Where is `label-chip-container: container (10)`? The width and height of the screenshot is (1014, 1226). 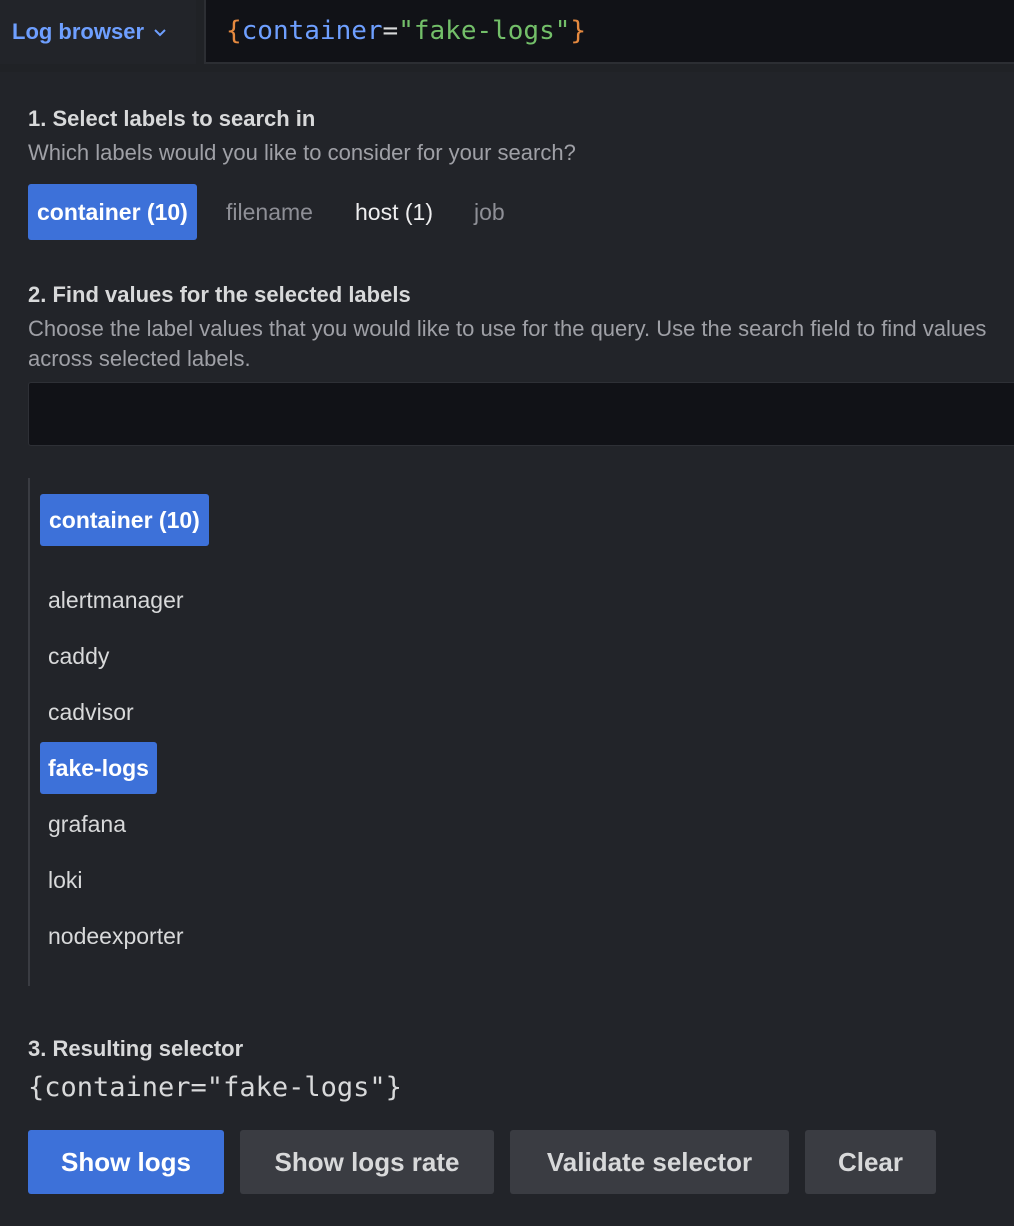 label-chip-container: container (10) is located at coordinates (112, 212).